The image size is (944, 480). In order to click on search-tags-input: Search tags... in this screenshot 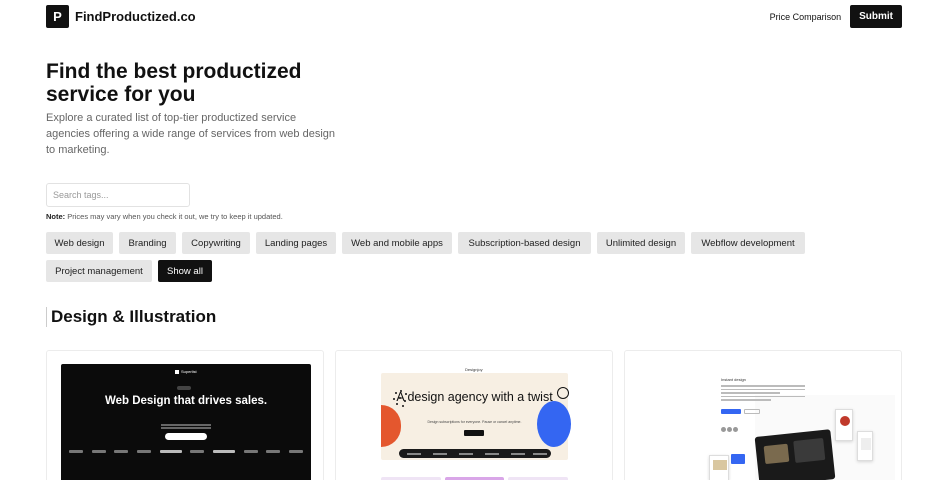, I will do `click(118, 195)`.